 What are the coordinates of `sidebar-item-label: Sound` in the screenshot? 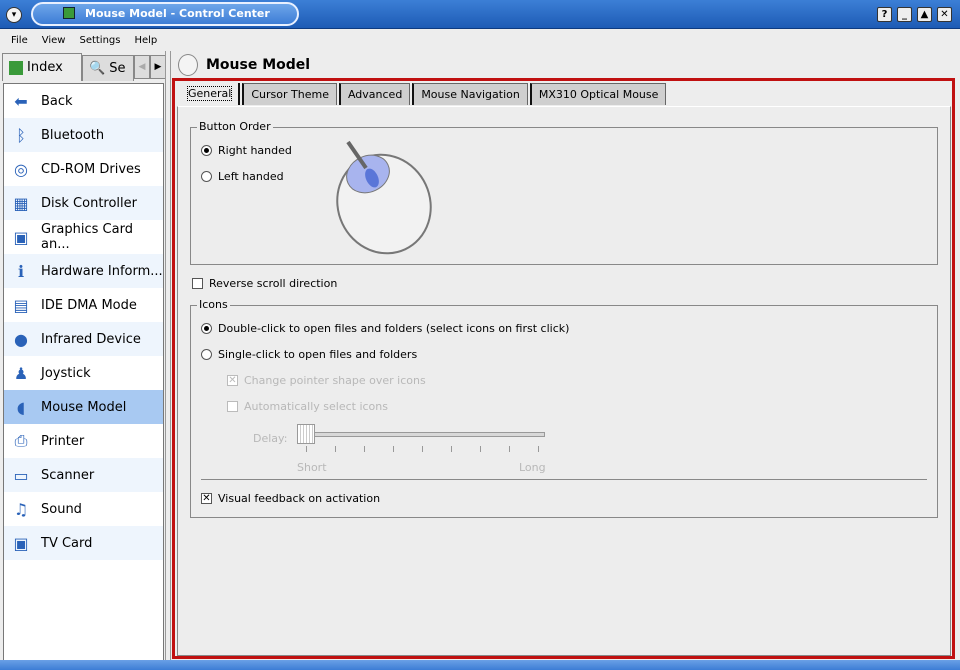 It's located at (61, 509).